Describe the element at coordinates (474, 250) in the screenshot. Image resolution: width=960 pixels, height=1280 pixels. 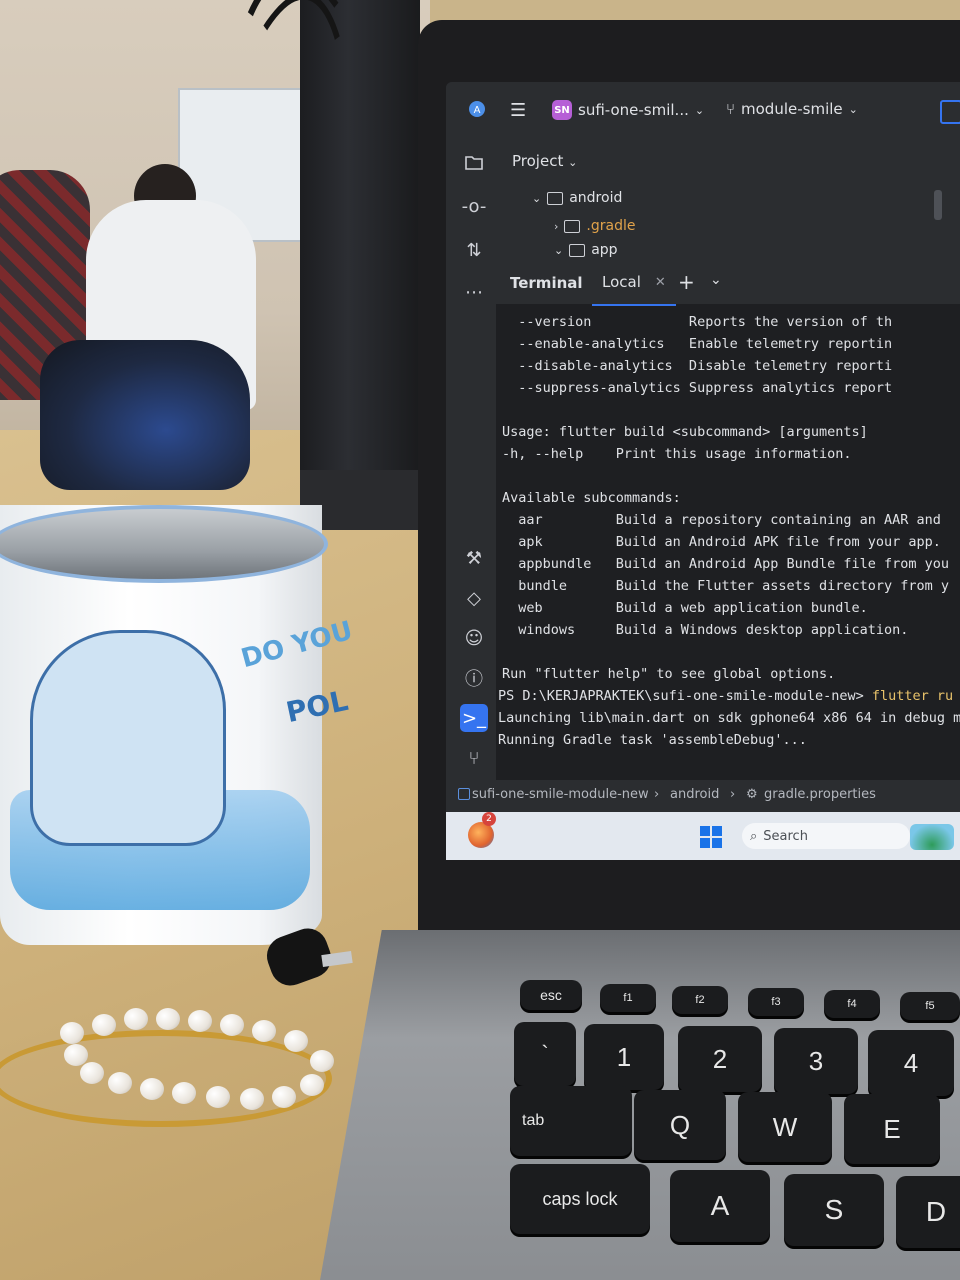
I see `pull-request-icon: ⇅` at that location.